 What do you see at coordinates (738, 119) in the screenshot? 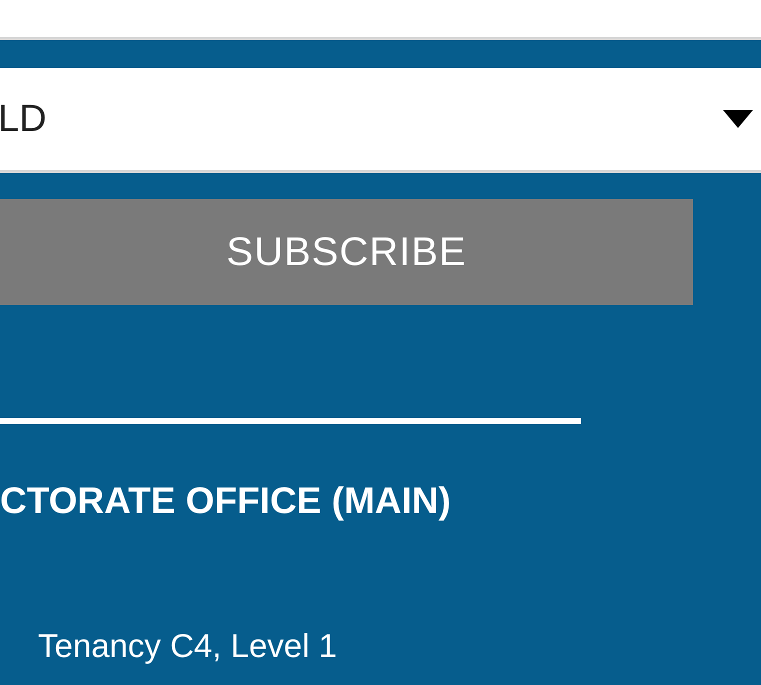
I see `caret-icon` at bounding box center [738, 119].